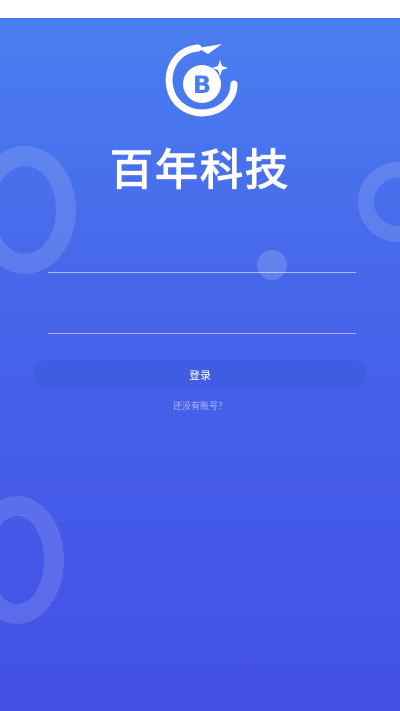  What do you see at coordinates (200, 171) in the screenshot?
I see `brand-name: 百年科技` at bounding box center [200, 171].